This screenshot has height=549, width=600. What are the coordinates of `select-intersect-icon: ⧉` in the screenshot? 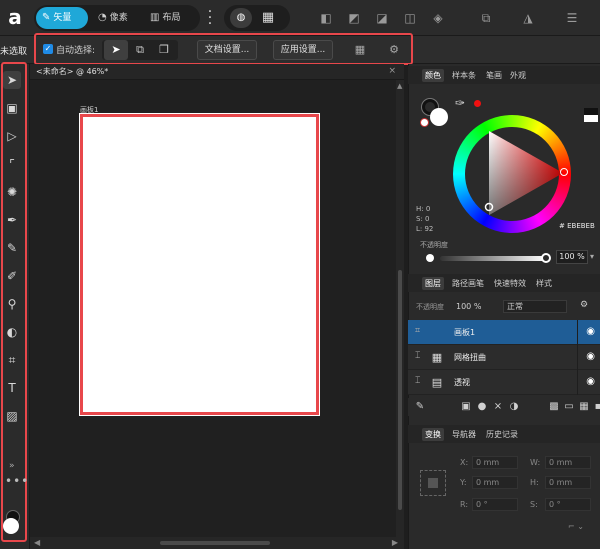 It's located at (140, 50).